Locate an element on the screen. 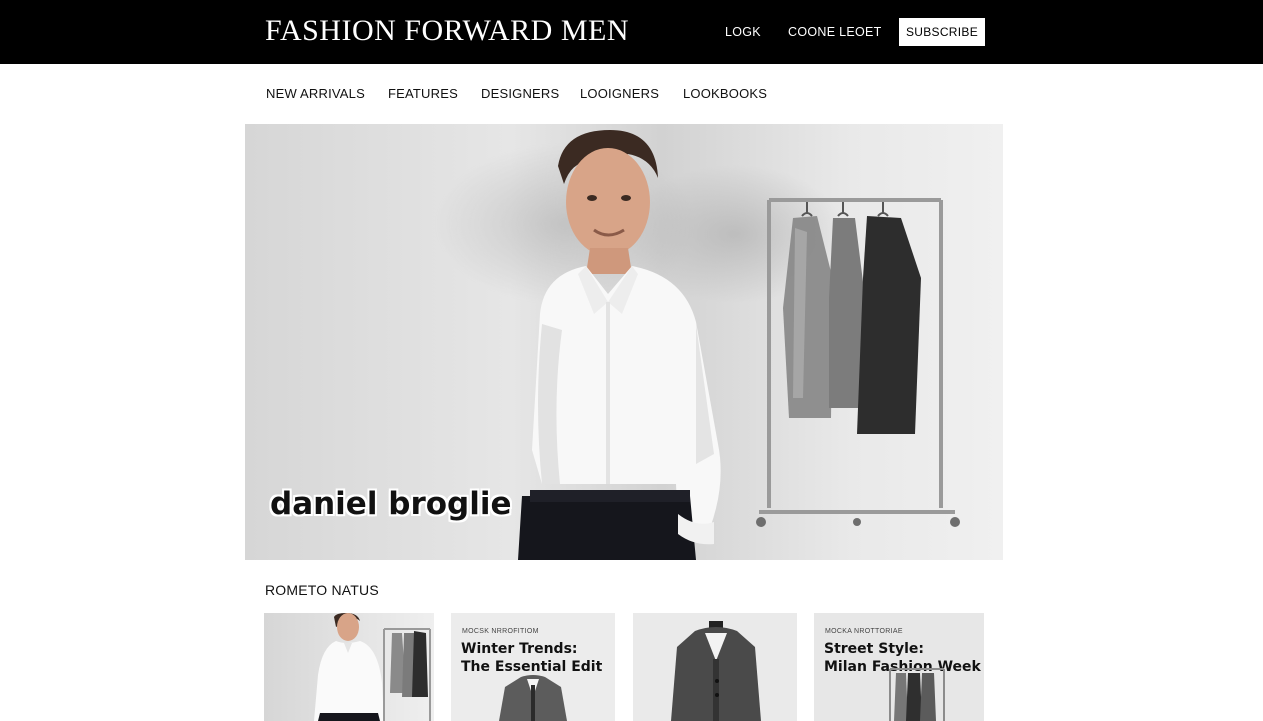 The width and height of the screenshot is (1263, 721). model-thumbnail-icon is located at coordinates (372, 667).